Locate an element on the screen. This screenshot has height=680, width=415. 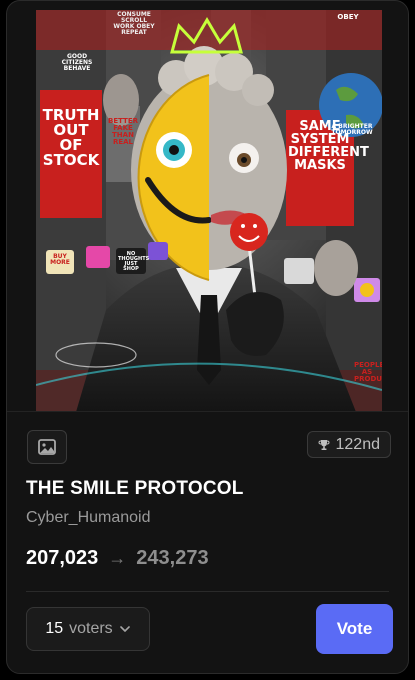
vote-button: Vote is located at coordinates (354, 629).